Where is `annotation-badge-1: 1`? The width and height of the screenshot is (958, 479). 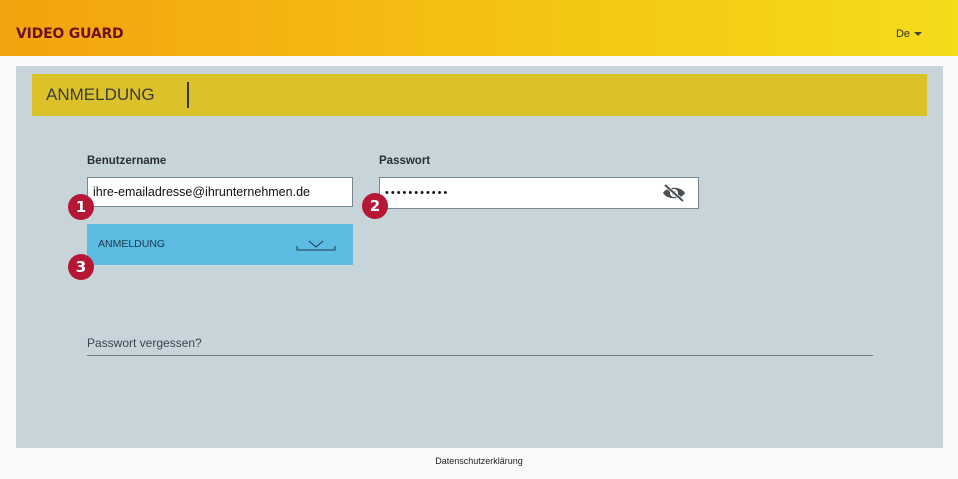 annotation-badge-1: 1 is located at coordinates (81, 207).